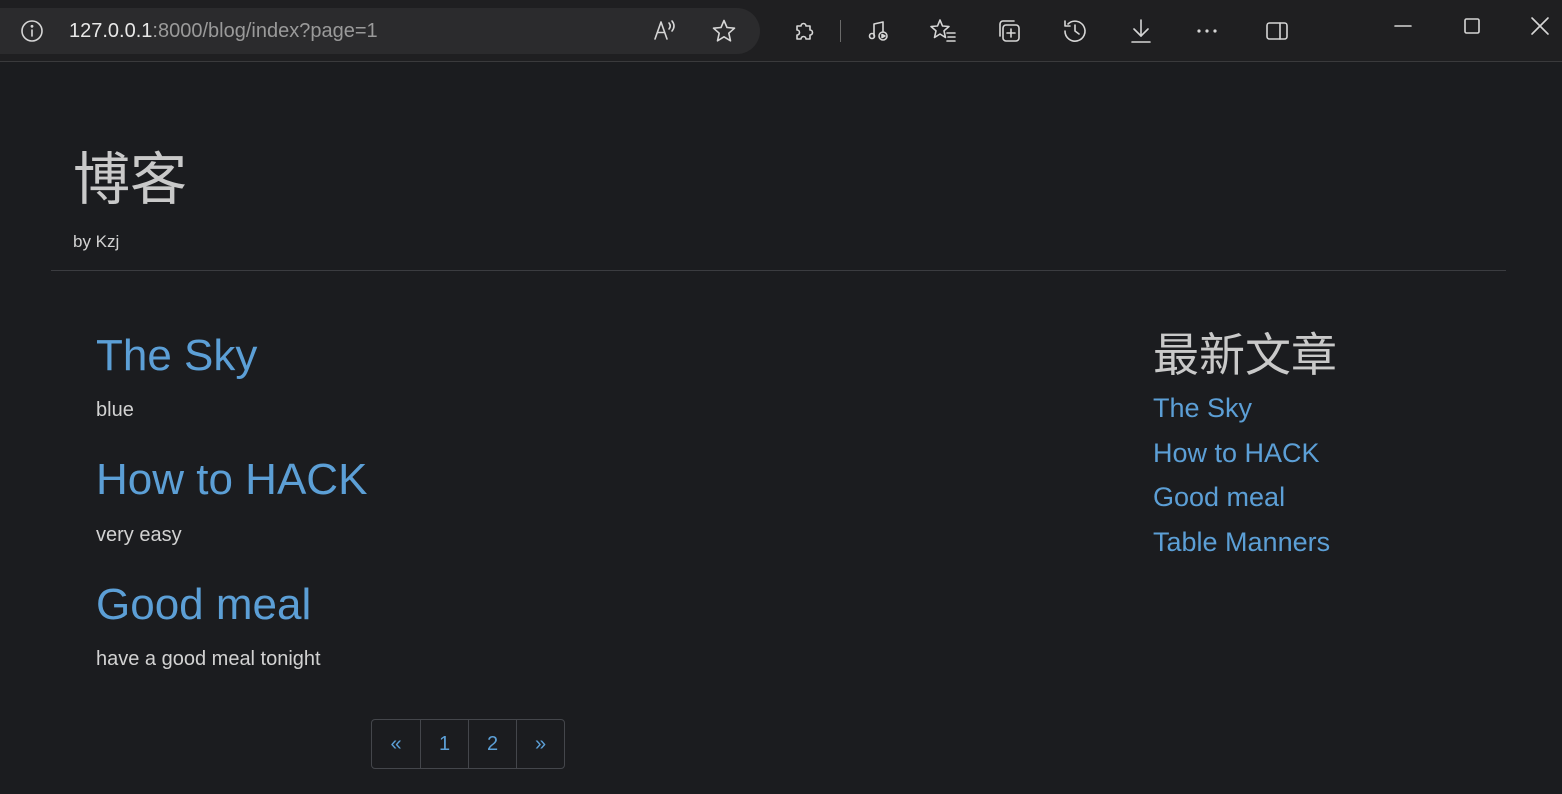 This screenshot has height=794, width=1562. I want to click on history-icon, so click(1075, 31).